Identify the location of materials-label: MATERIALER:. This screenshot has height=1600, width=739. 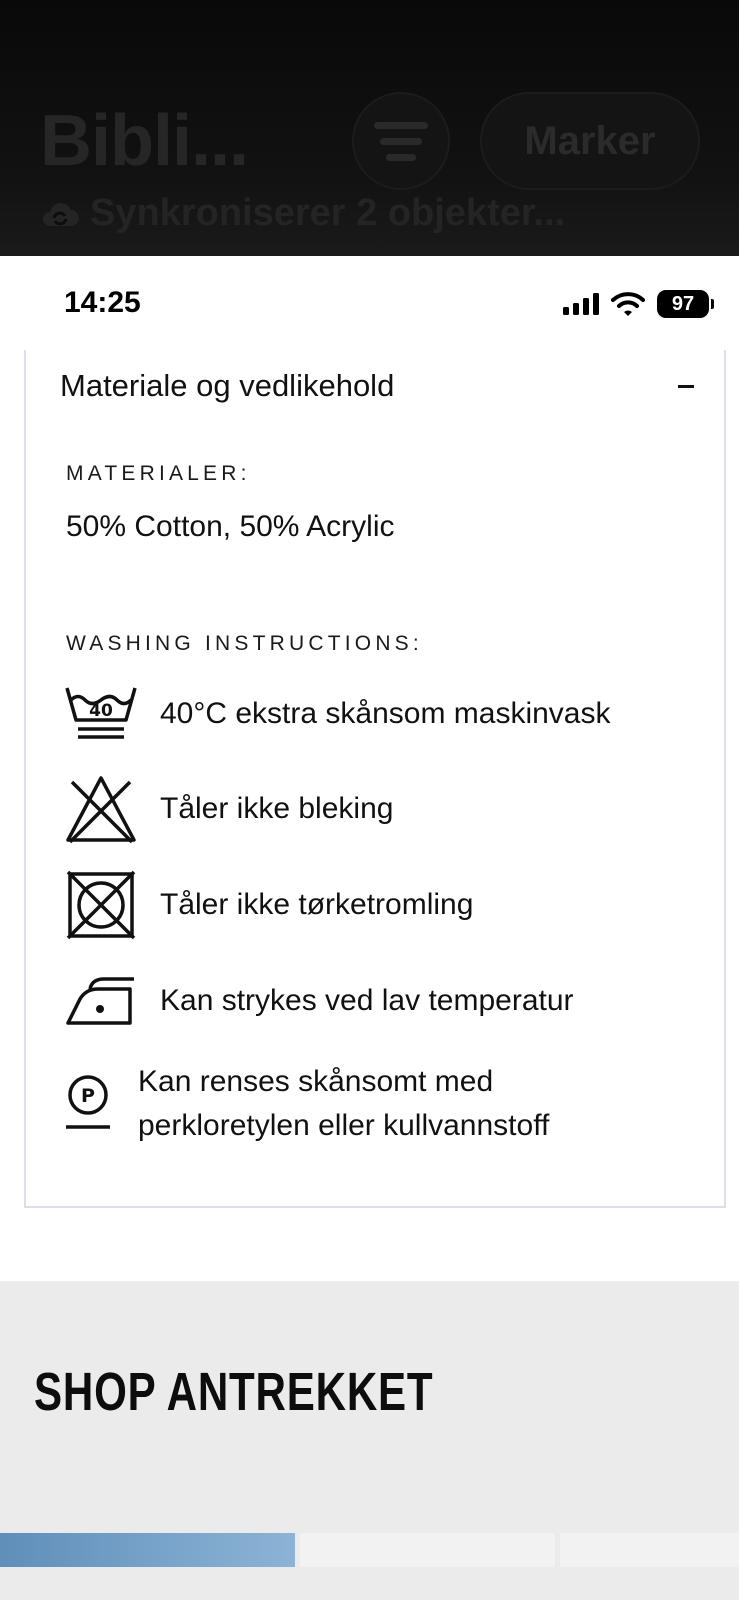
(158, 473).